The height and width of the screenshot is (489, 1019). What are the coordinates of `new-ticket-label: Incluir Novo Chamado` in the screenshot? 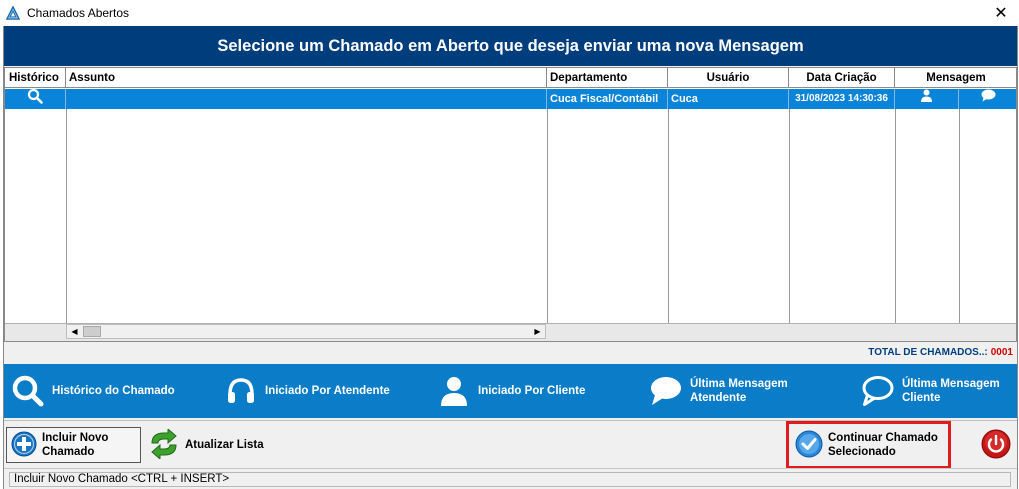 It's located at (75, 445).